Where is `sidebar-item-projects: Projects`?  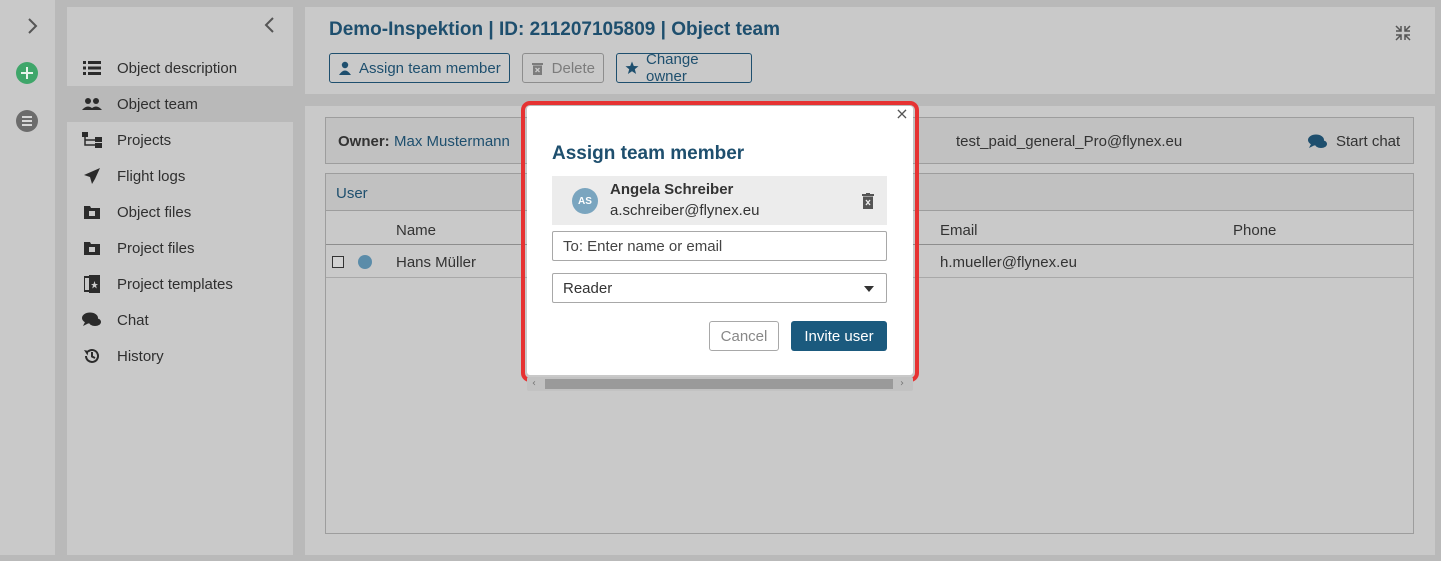
sidebar-item-projects: Projects is located at coordinates (180, 140).